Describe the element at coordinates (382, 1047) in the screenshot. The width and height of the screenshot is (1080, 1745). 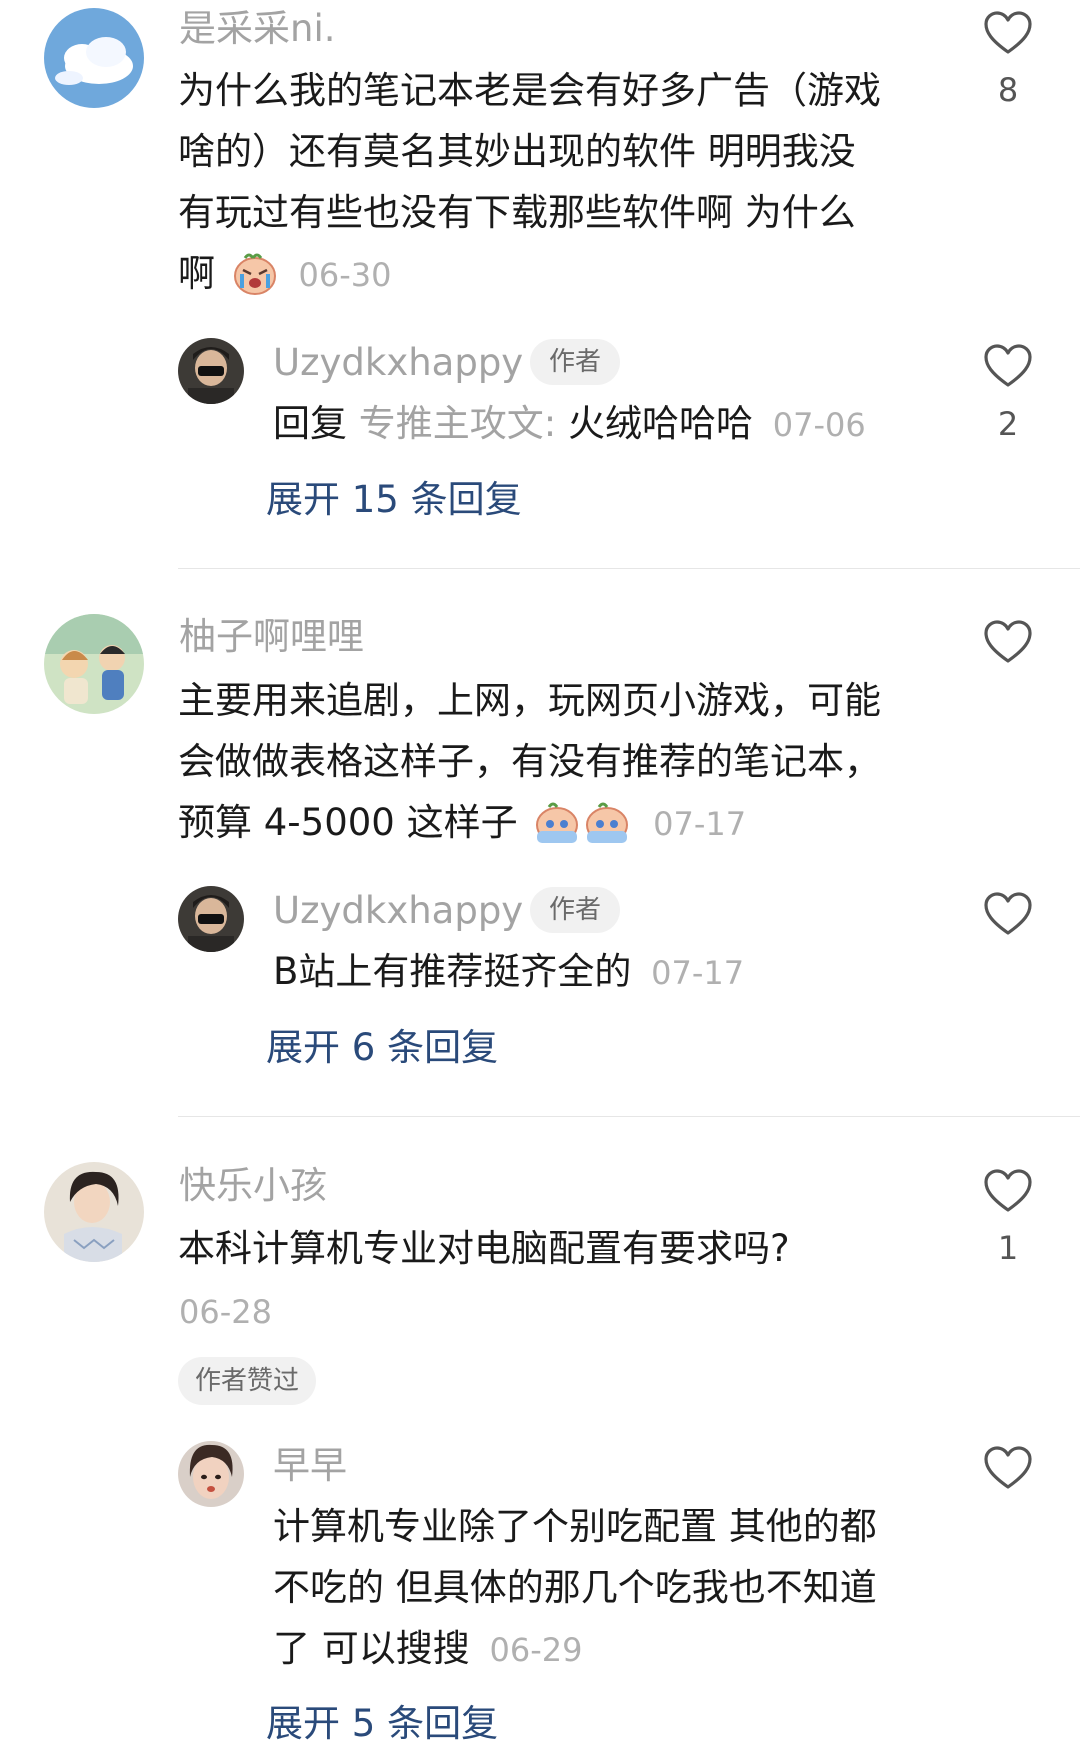
I see `expand-replies-link: 展开 6 条回复` at that location.